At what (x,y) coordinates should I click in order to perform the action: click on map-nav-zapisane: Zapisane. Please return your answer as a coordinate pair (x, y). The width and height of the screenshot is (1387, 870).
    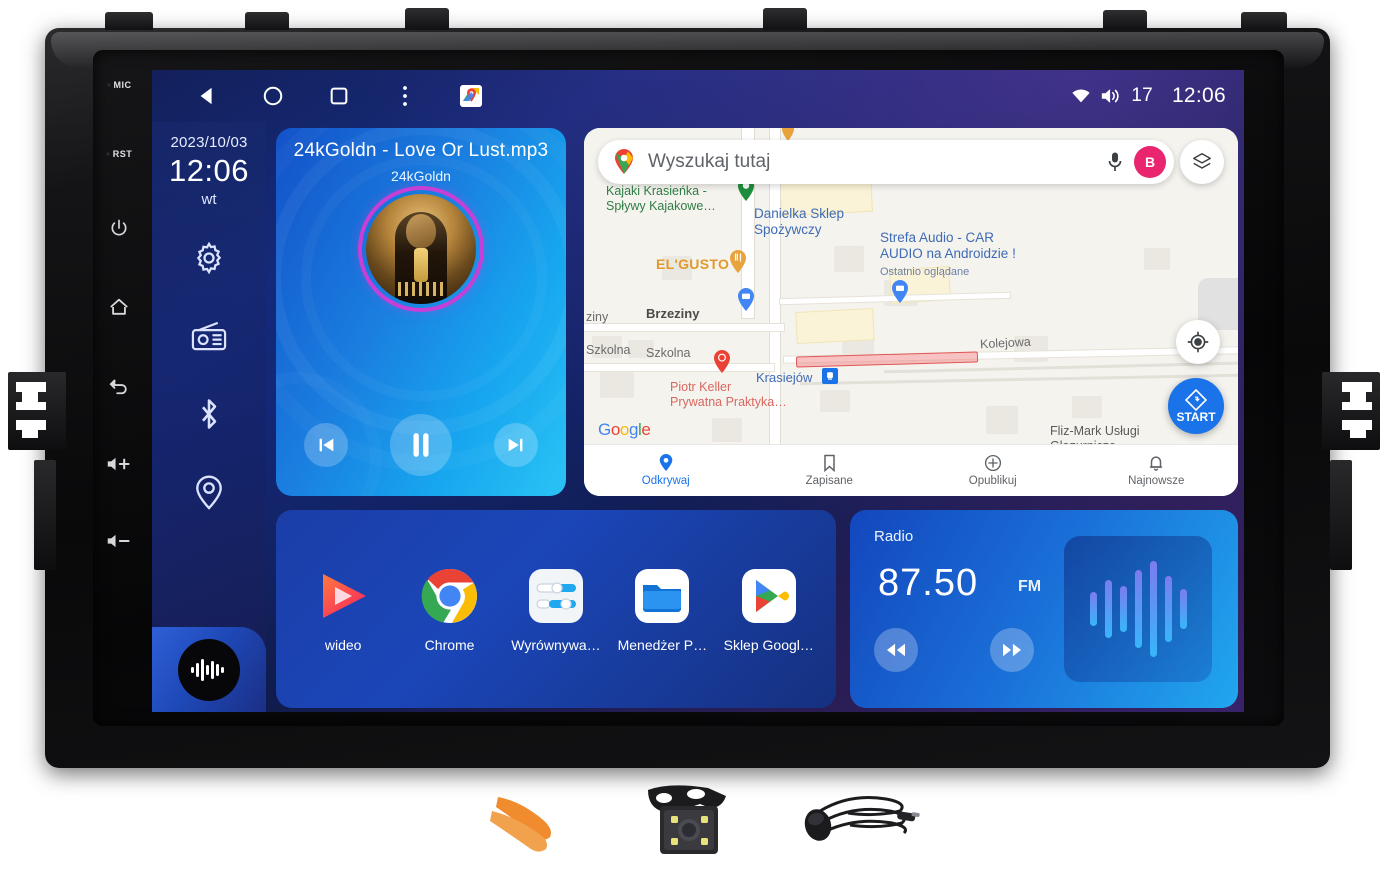
    Looking at the image, I should click on (830, 470).